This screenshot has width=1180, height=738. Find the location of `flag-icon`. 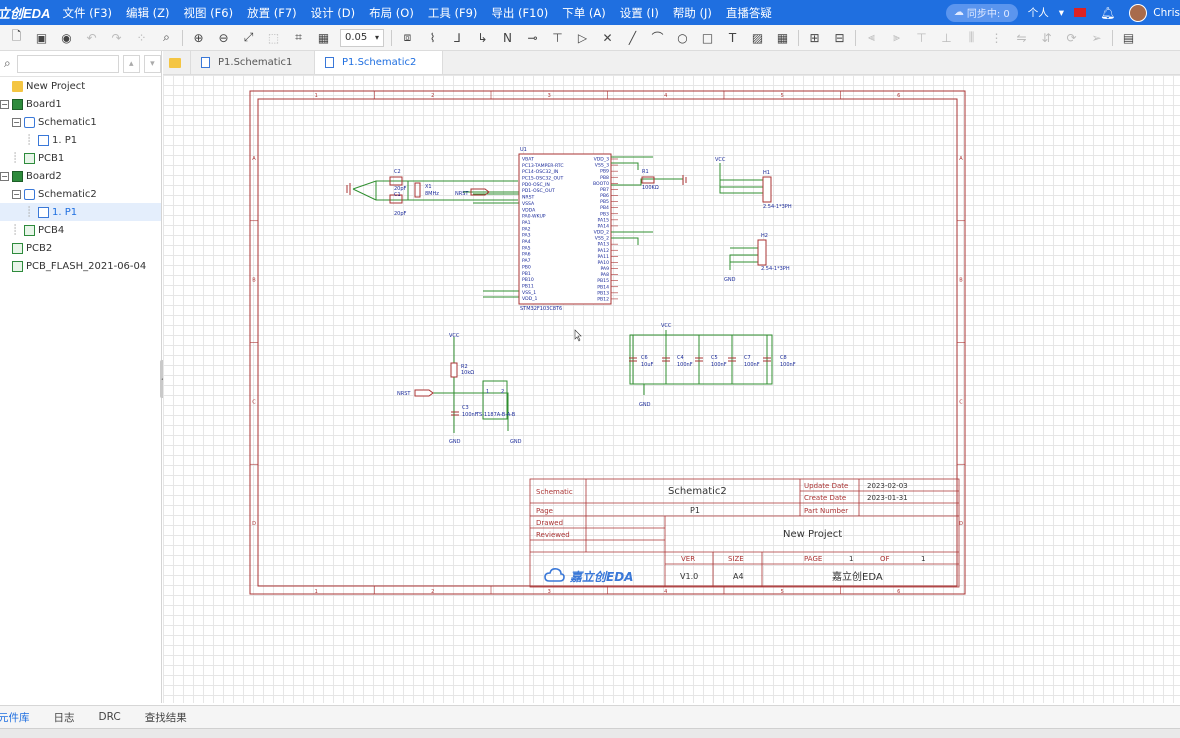

flag-icon is located at coordinates (1080, 12).